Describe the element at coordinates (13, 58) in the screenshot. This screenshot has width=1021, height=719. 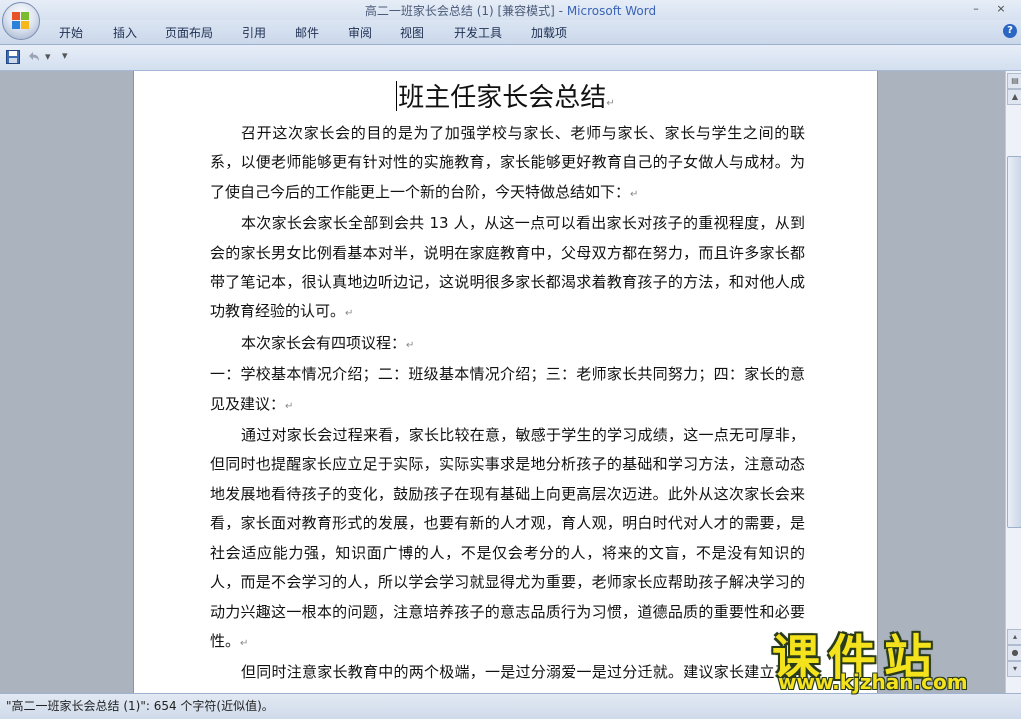
I see `save-icon` at that location.